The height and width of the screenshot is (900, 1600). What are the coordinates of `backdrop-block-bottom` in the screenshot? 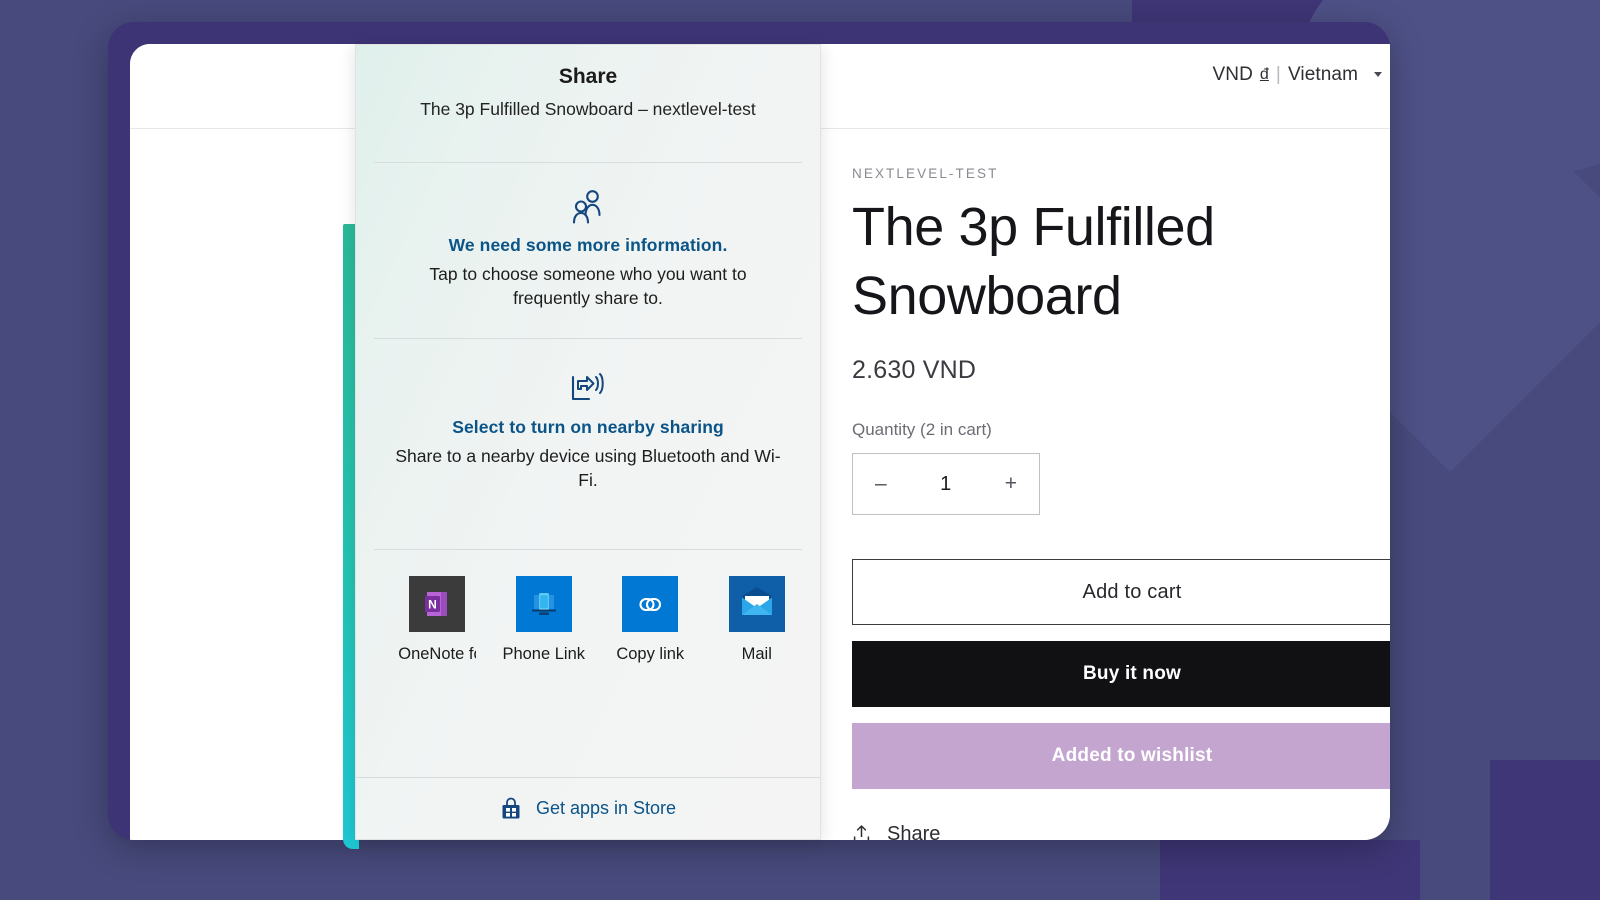 It's located at (1290, 870).